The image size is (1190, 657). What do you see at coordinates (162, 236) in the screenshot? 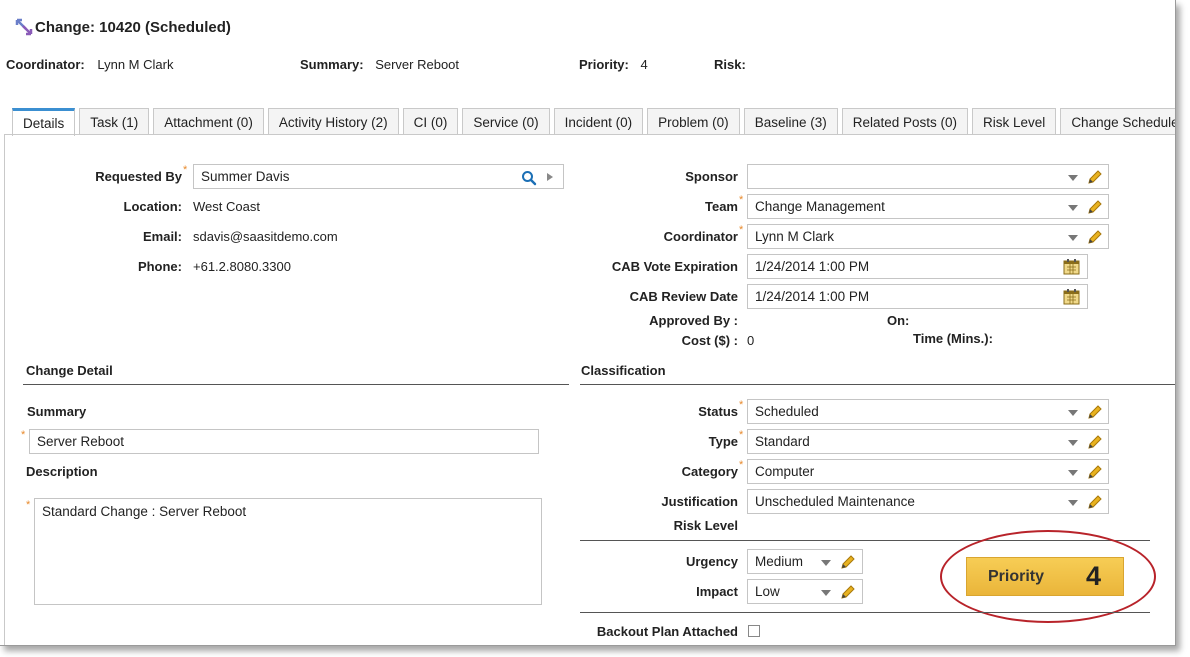
I see `email-label: Email:` at bounding box center [162, 236].